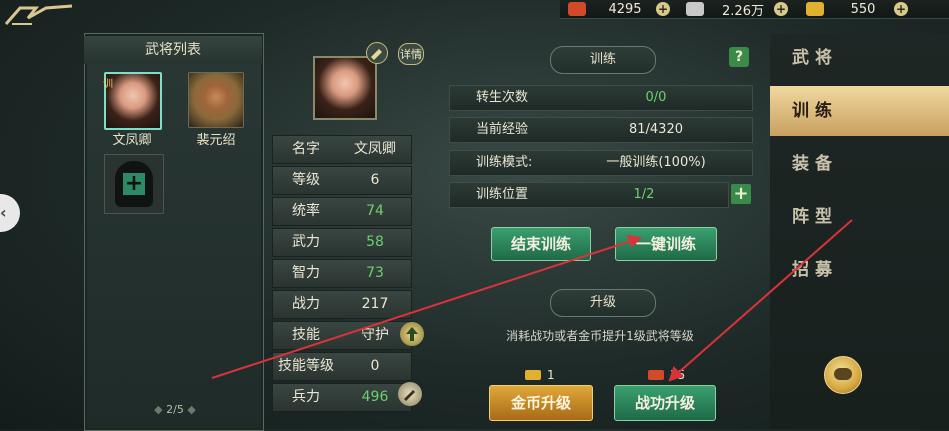 The width and height of the screenshot is (949, 431). What do you see at coordinates (656, 97) in the screenshot?
I see `row-value: 0/0` at bounding box center [656, 97].